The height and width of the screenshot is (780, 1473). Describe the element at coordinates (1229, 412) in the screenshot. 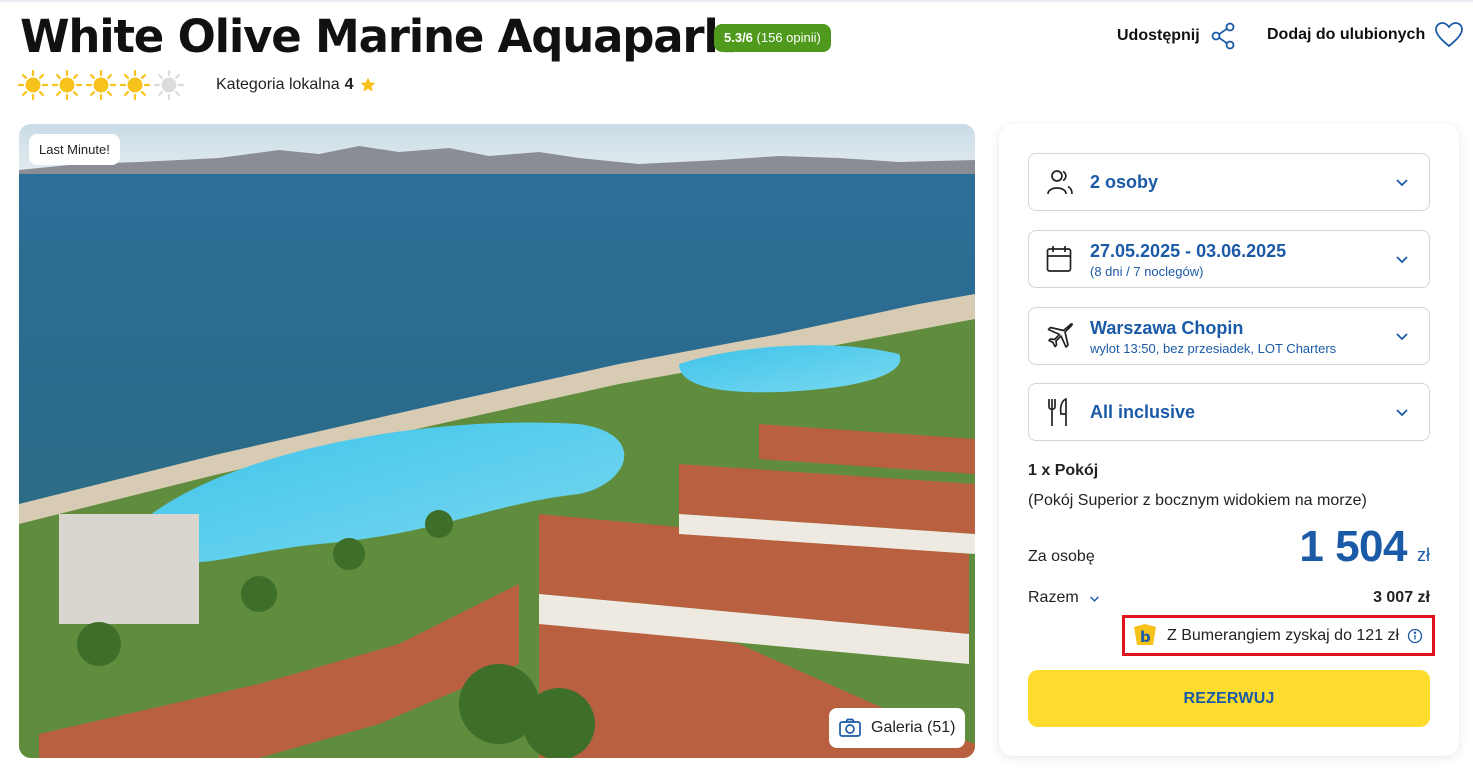

I see `board-select: All inclusive` at that location.